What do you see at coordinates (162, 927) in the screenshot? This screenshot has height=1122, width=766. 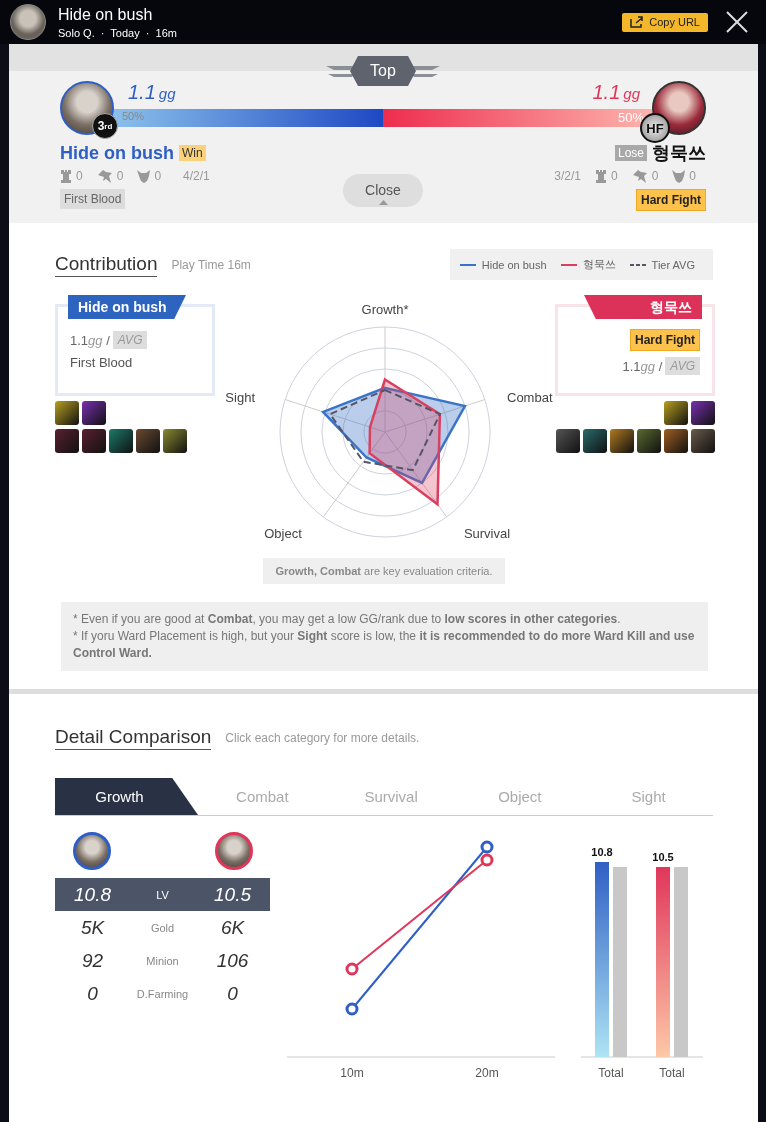 I see `stat-label: Gold` at bounding box center [162, 927].